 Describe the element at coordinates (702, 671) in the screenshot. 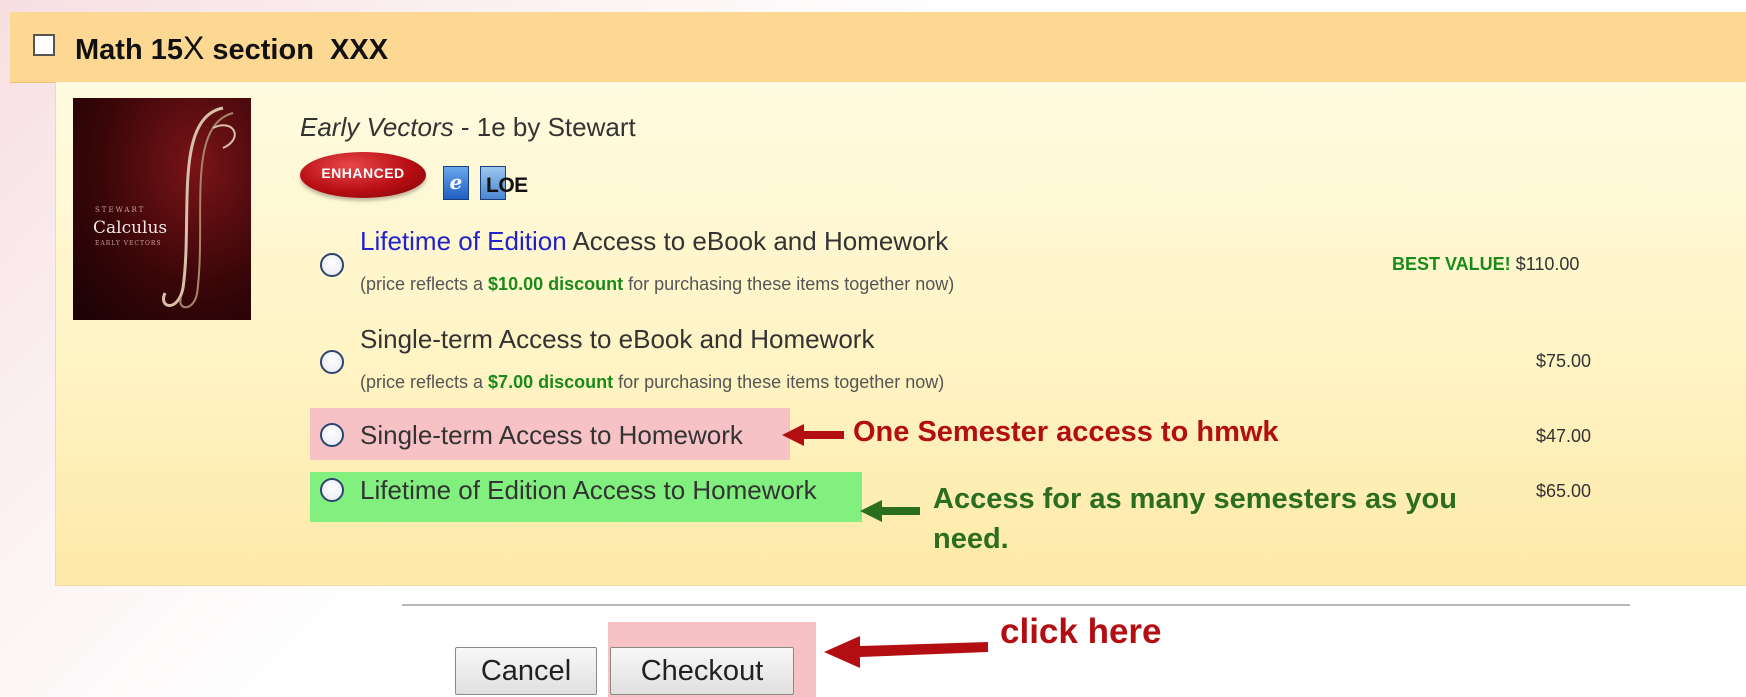

I see `checkout-button: Checkout` at that location.